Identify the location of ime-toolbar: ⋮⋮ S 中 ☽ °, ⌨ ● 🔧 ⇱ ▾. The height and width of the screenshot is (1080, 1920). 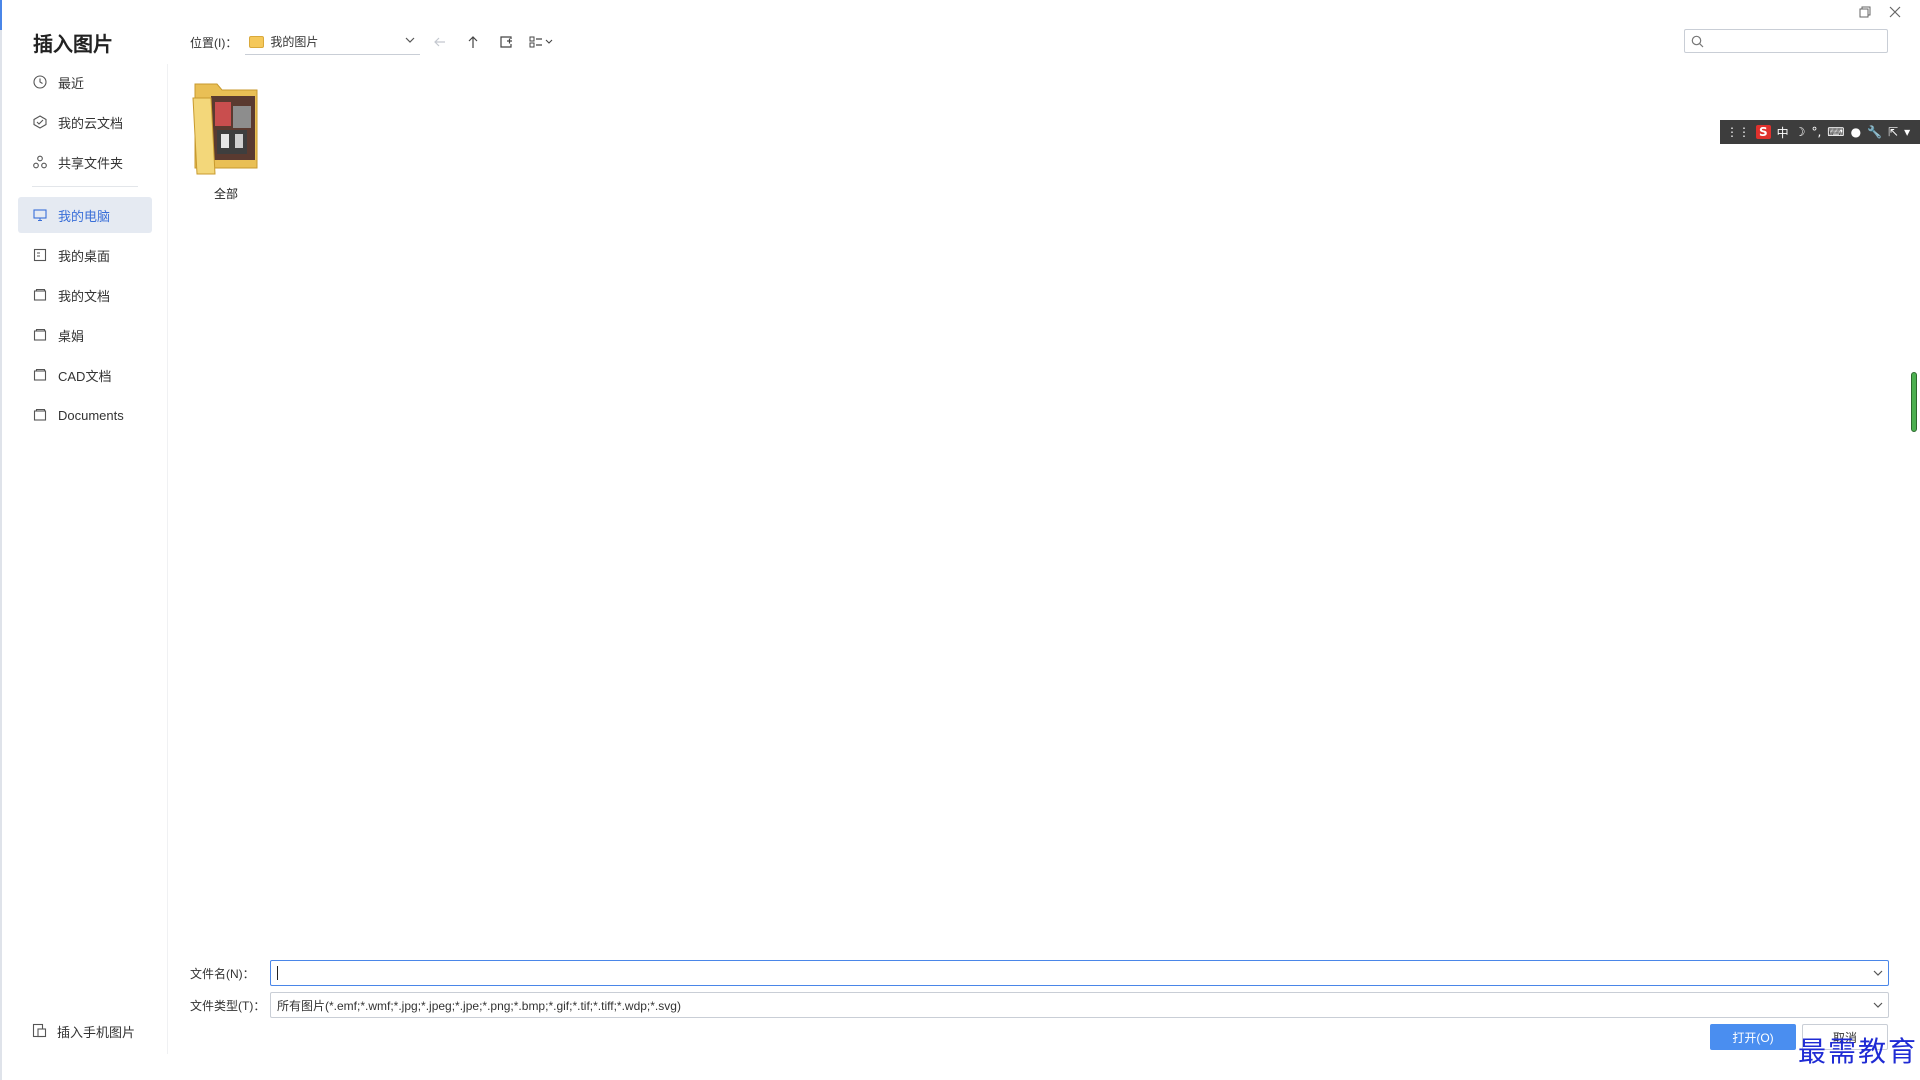
(1820, 132).